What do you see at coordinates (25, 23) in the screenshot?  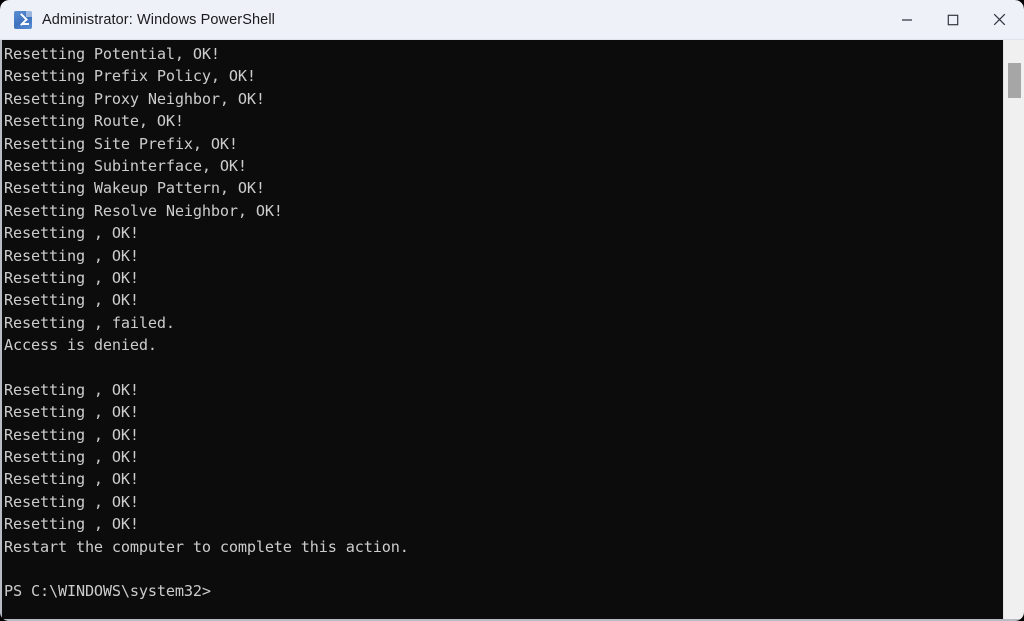 I see `powershell-icon-underscore` at bounding box center [25, 23].